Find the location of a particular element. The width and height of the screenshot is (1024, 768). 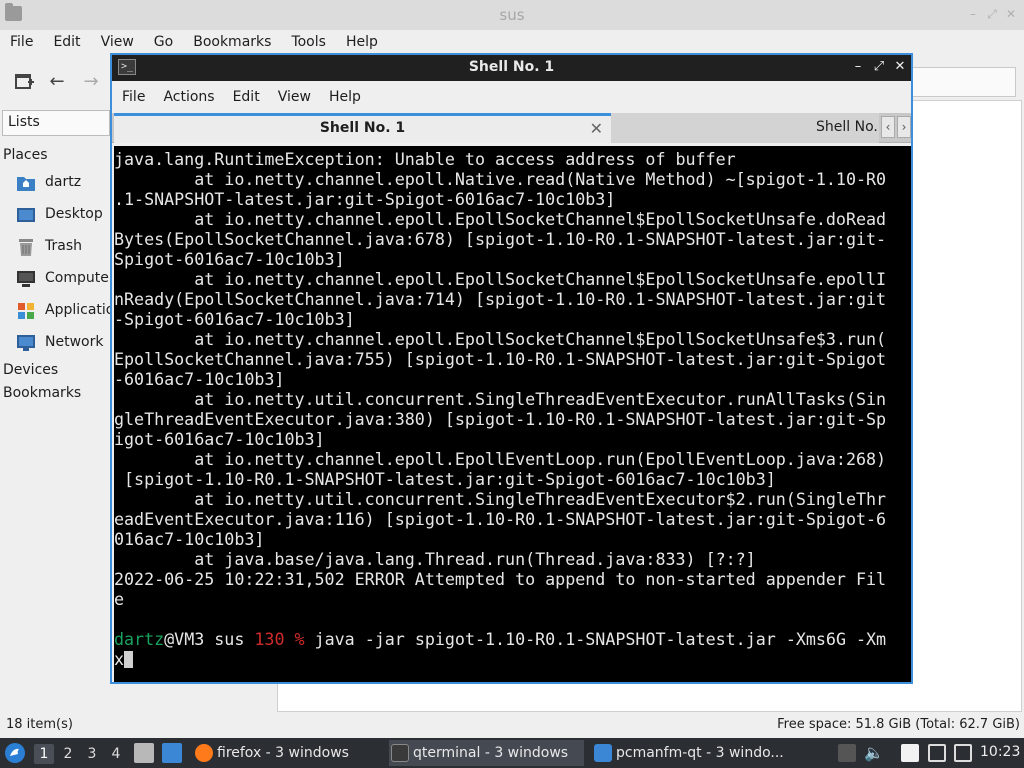

sidebar-item-computer: Computer is located at coordinates (66, 280).